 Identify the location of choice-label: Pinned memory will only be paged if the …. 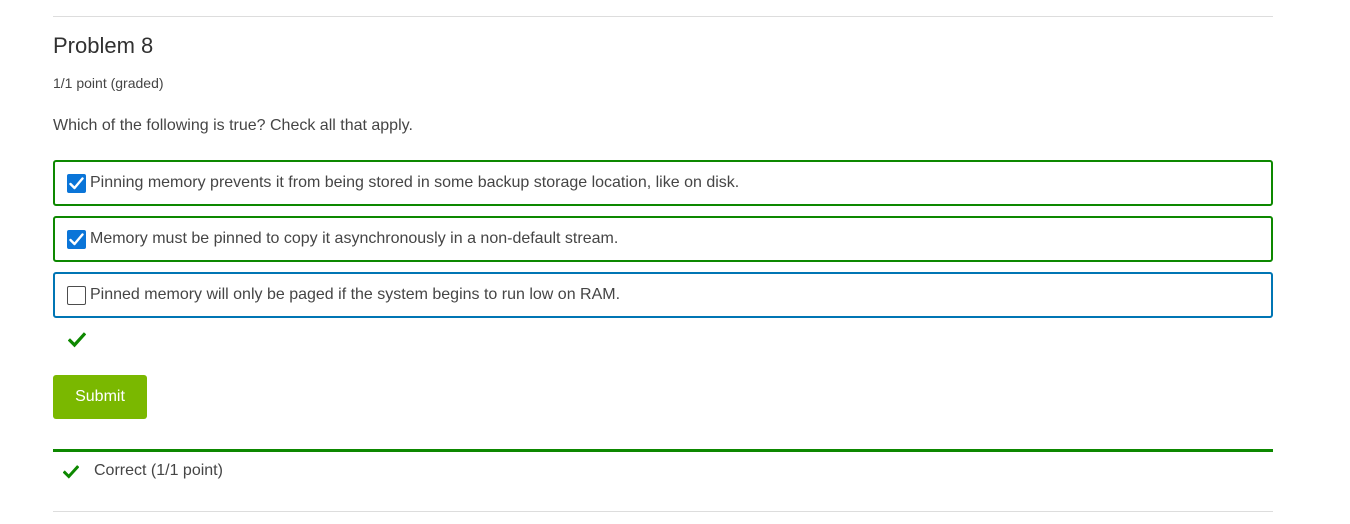
(355, 294).